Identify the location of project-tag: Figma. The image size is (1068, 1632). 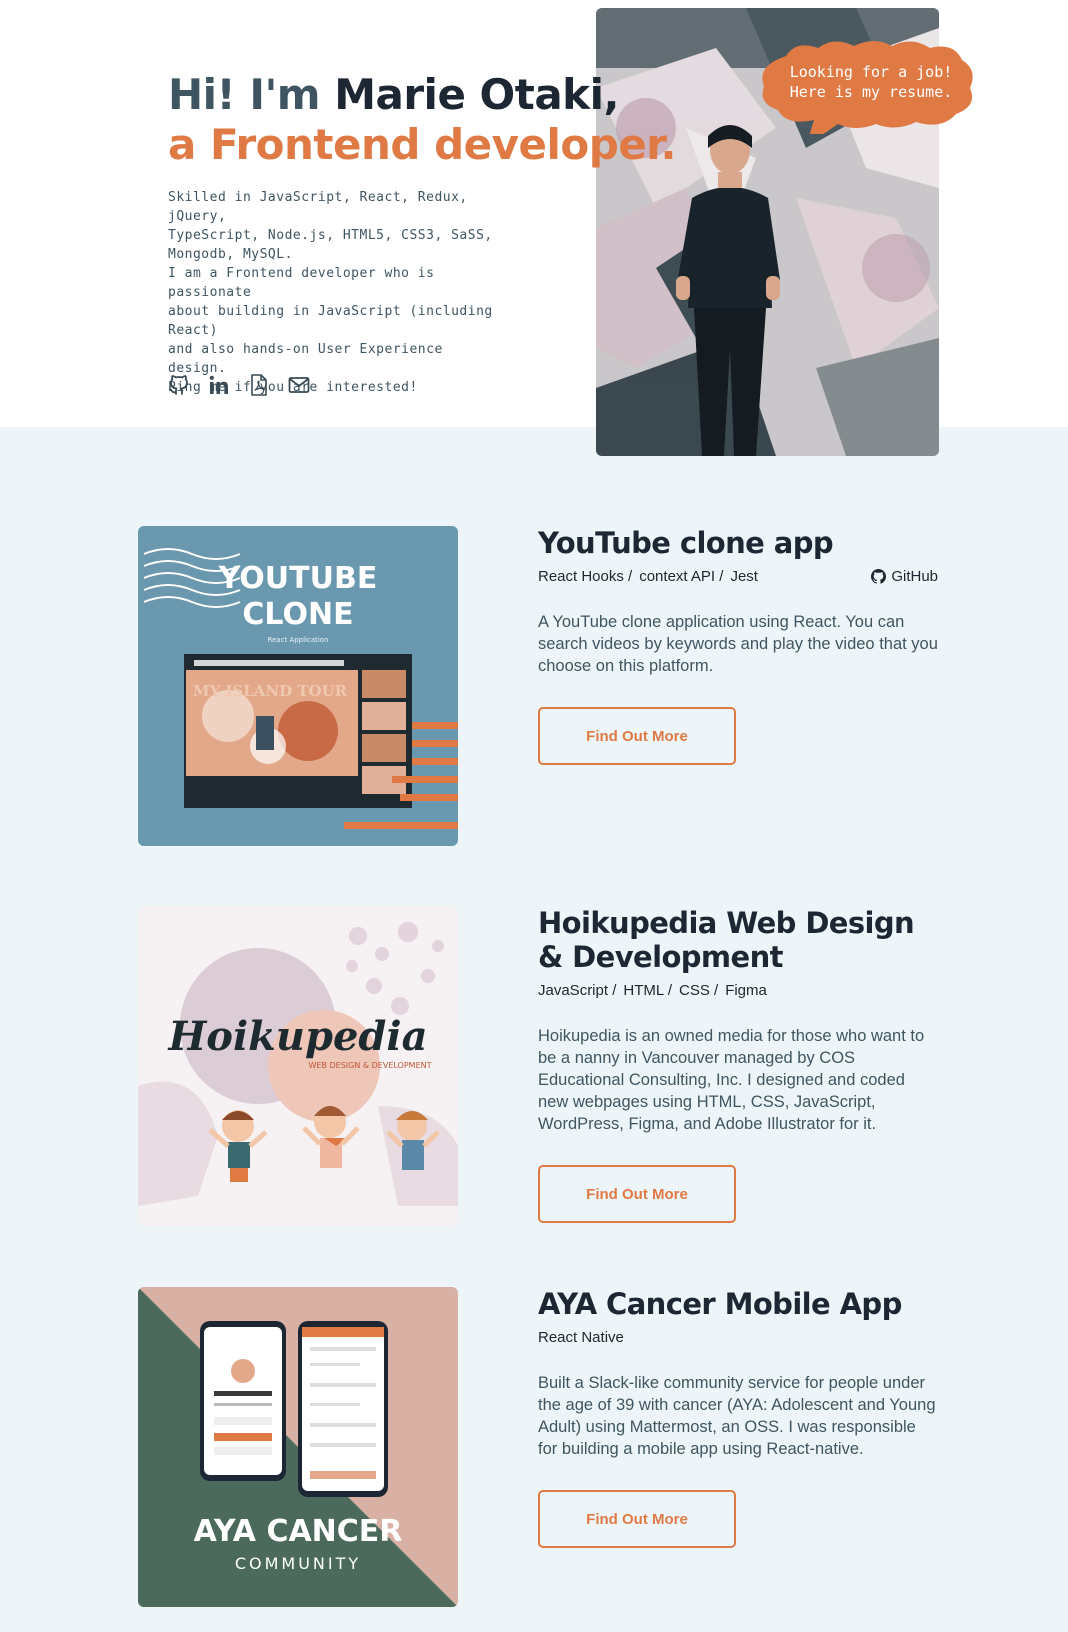
(746, 990).